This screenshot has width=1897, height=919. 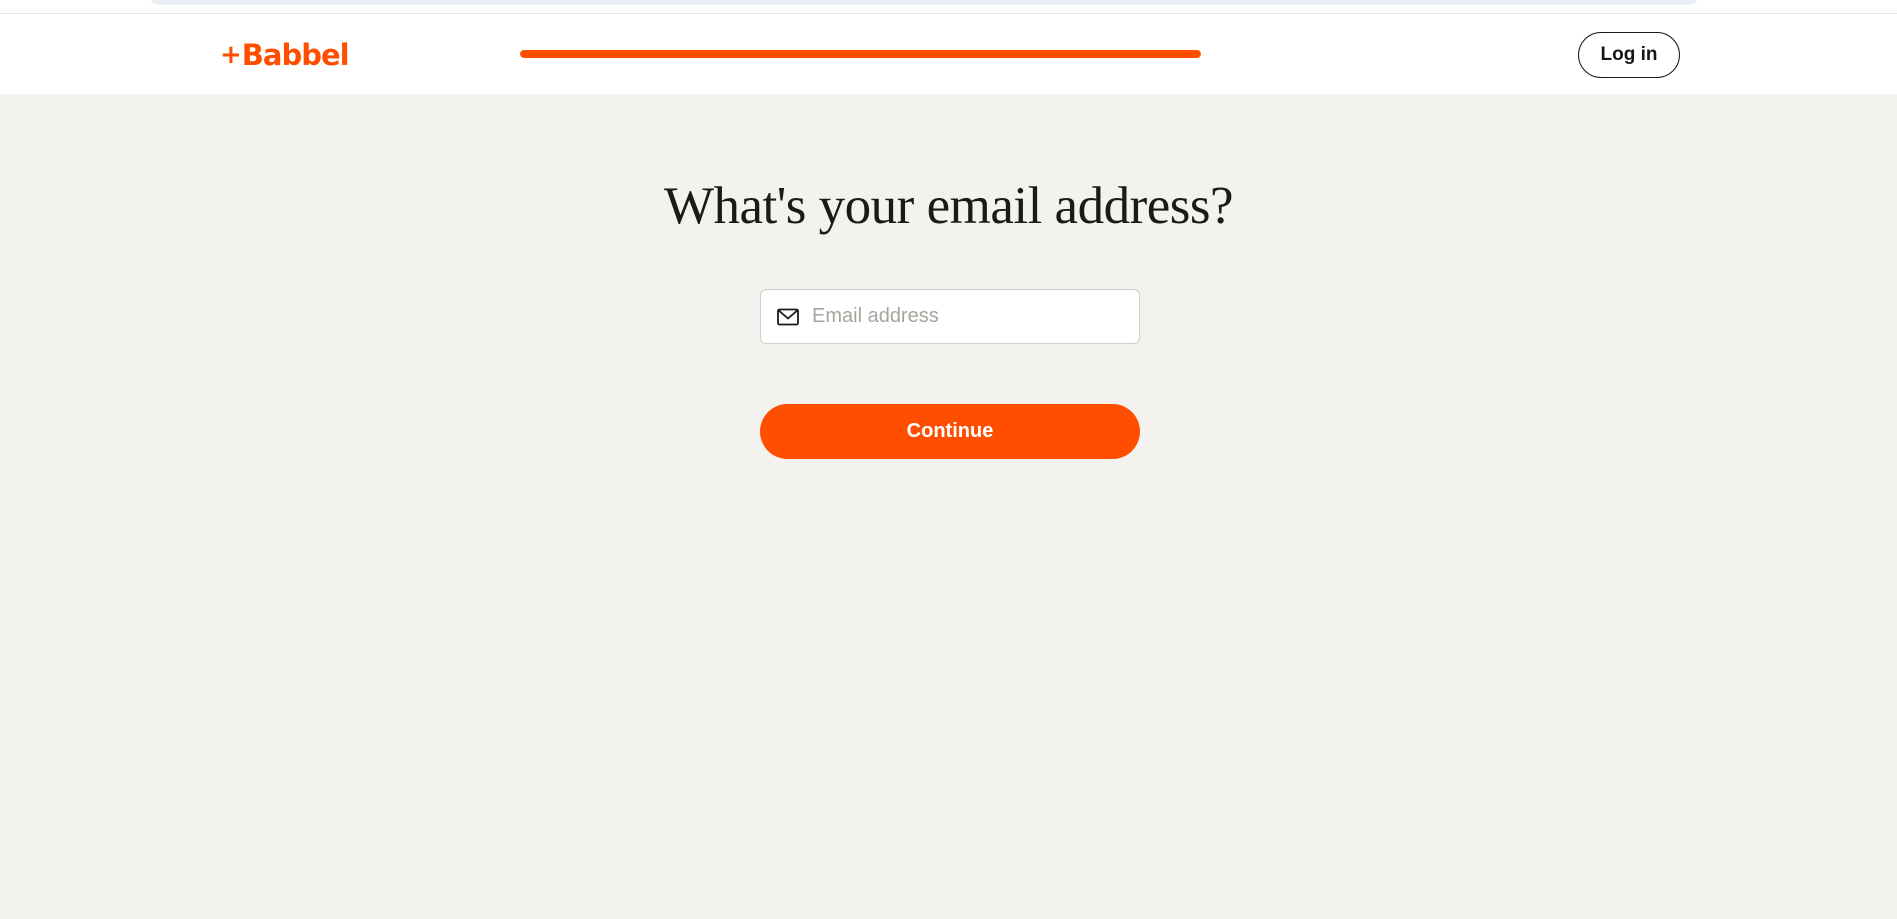 I want to click on email-field, so click(x=950, y=316).